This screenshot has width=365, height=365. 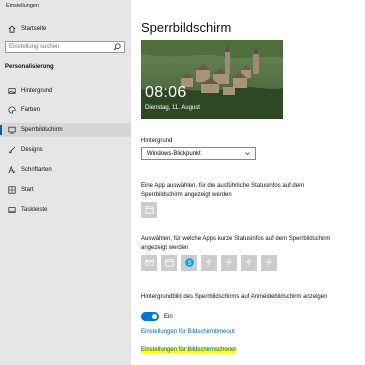 I want to click on sidebar-item-label: Sperrbildschirm, so click(x=42, y=130).